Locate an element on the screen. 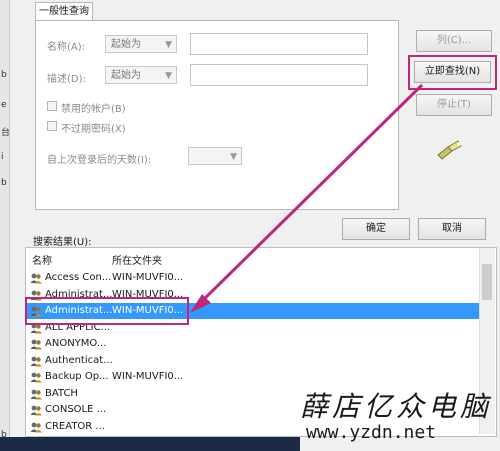 The width and height of the screenshot is (500, 451). taskbar is located at coordinates (150, 444).